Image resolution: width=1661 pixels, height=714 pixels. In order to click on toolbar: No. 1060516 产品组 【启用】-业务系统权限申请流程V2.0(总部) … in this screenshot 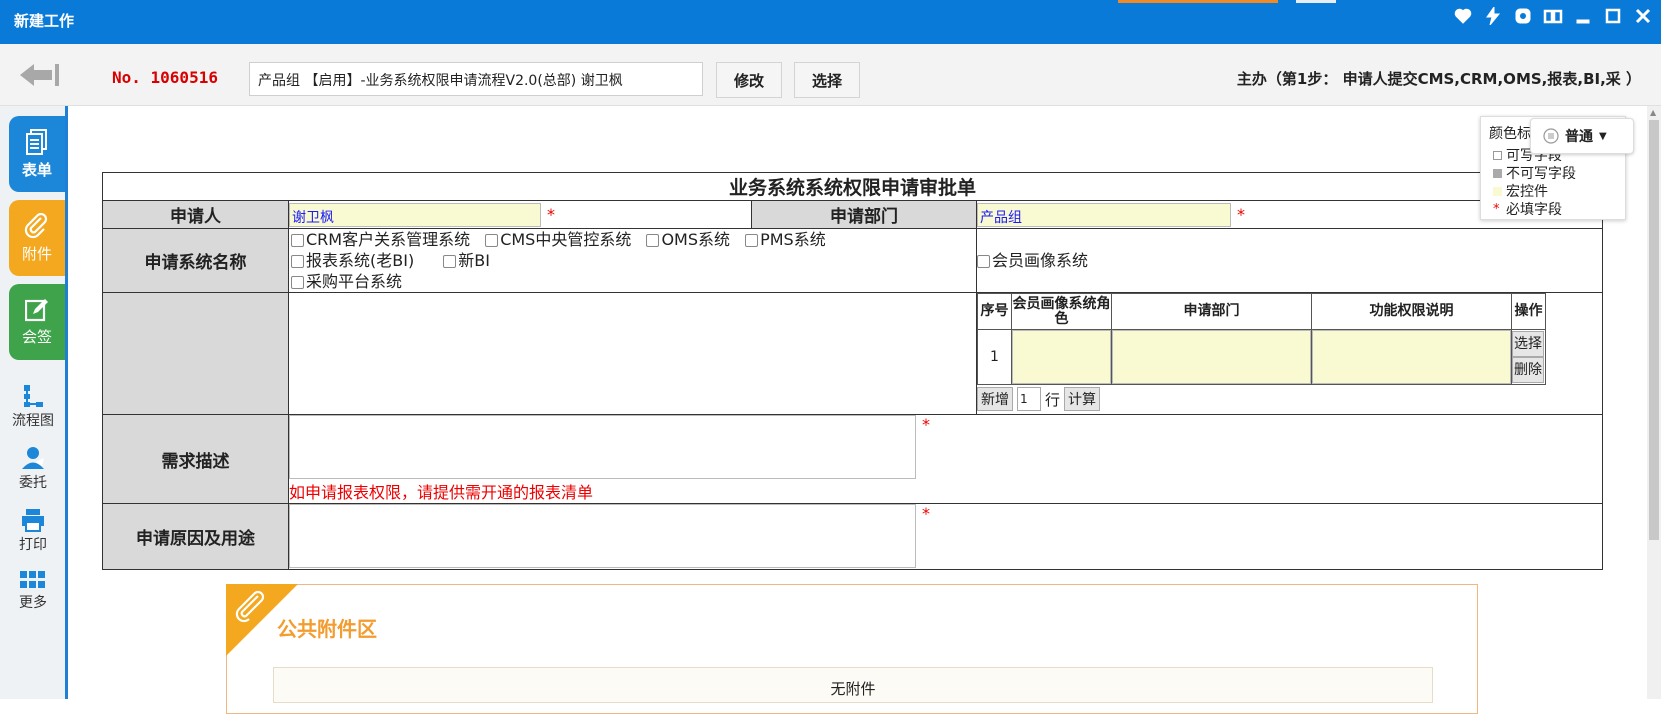, I will do `click(830, 75)`.